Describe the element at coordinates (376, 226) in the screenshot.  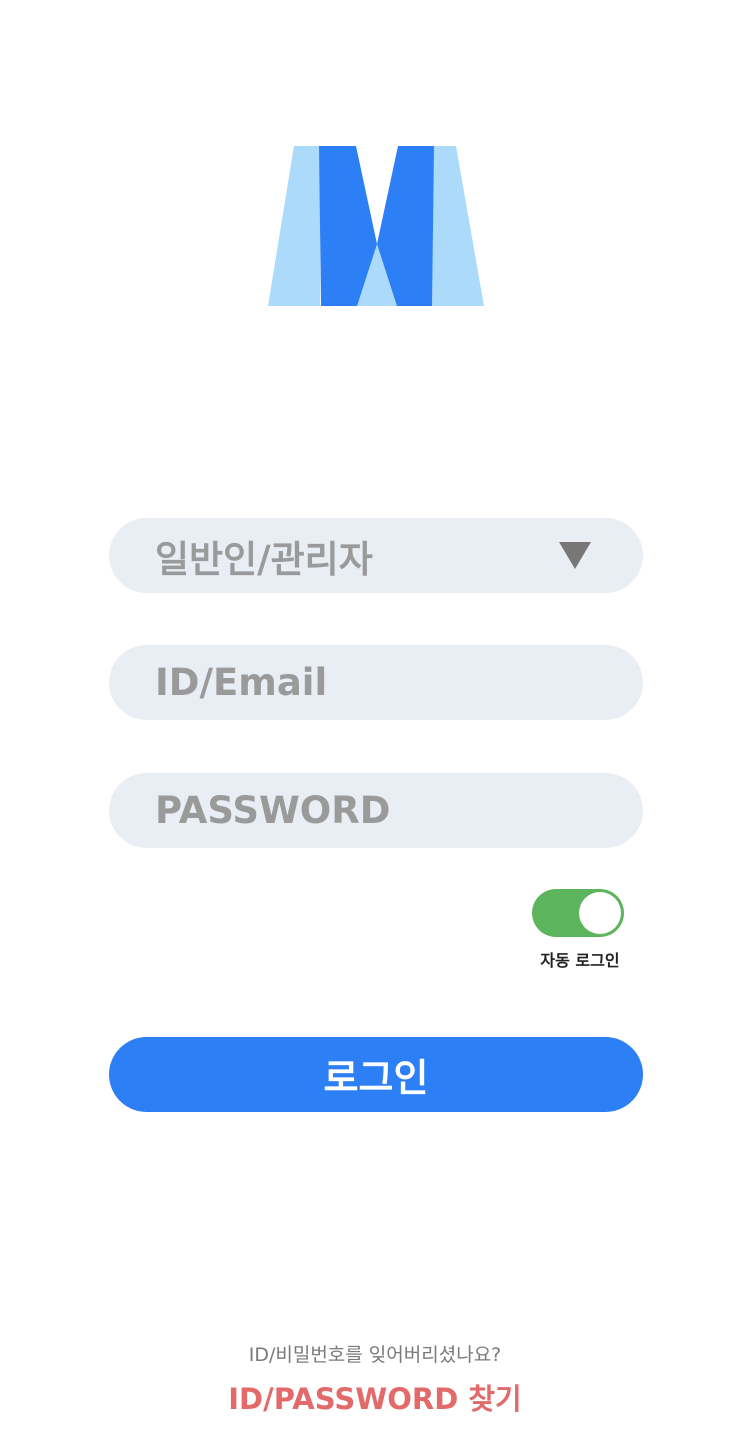
I see `m-logo-icon` at that location.